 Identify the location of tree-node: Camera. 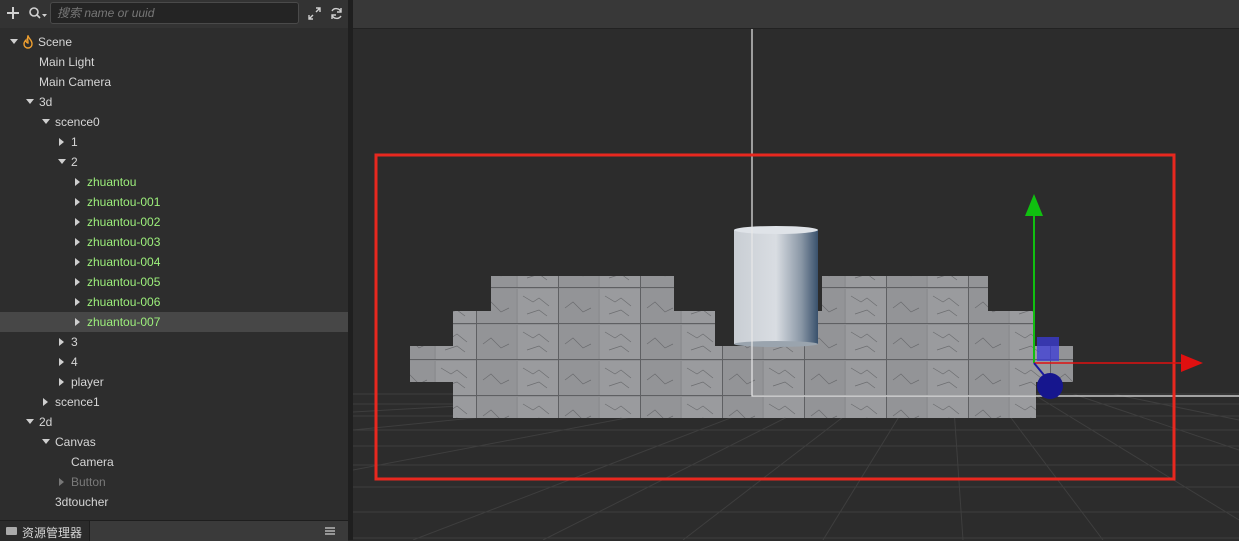
(174, 462).